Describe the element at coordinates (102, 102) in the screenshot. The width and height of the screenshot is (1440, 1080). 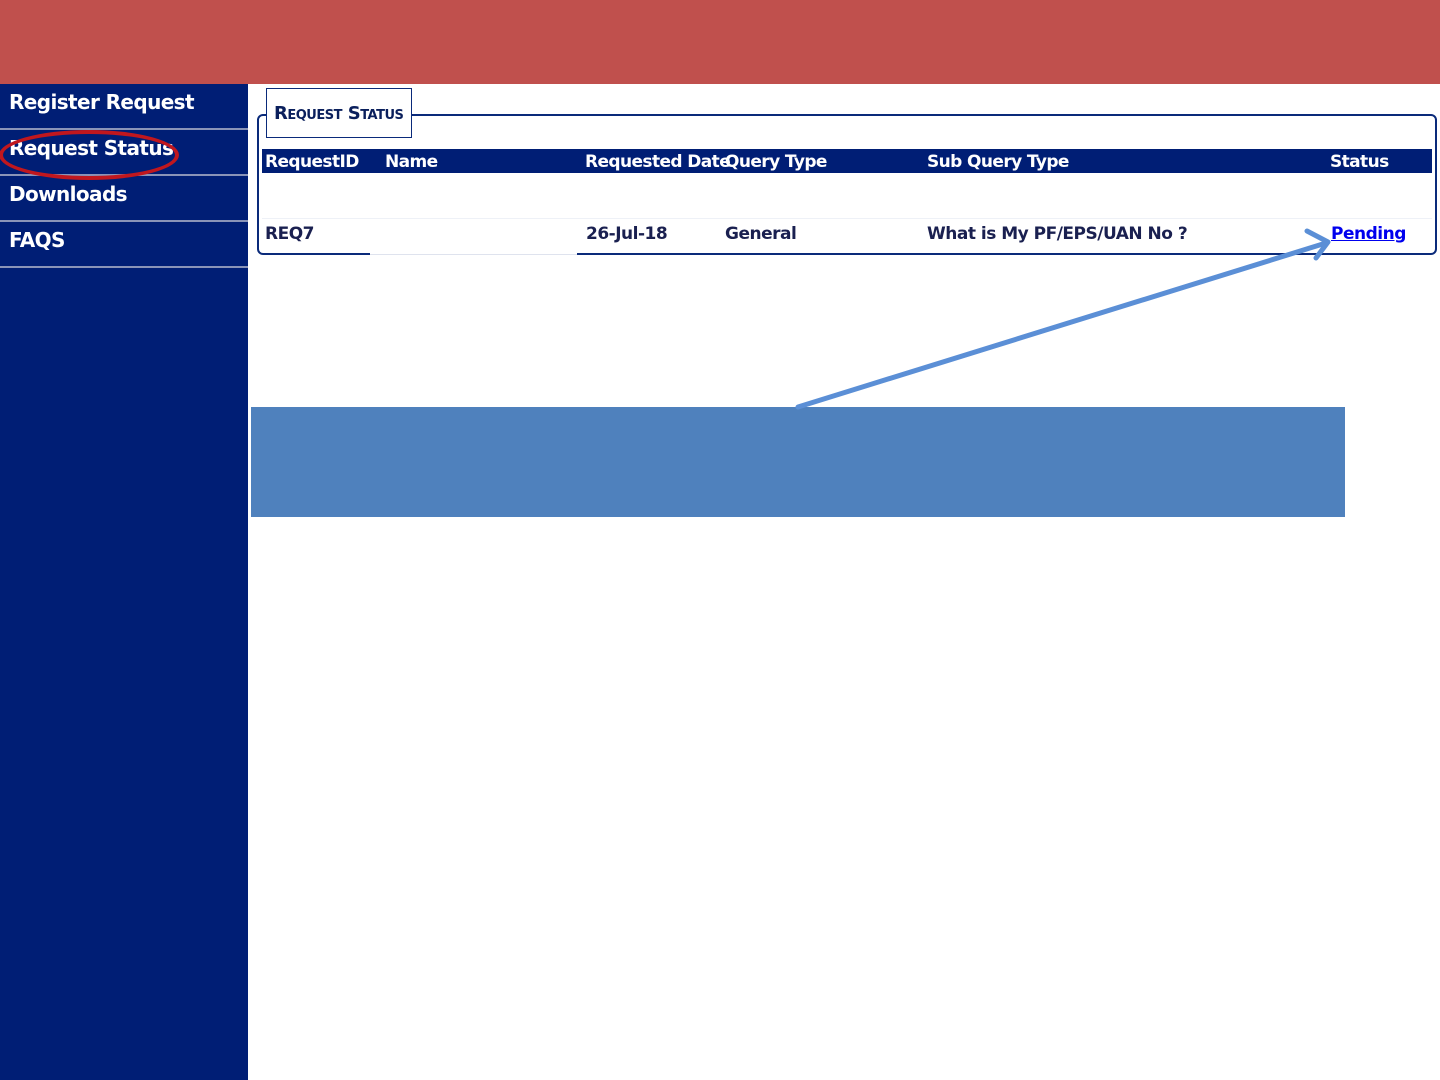
I see `sidebar-item-label: Register Request` at that location.